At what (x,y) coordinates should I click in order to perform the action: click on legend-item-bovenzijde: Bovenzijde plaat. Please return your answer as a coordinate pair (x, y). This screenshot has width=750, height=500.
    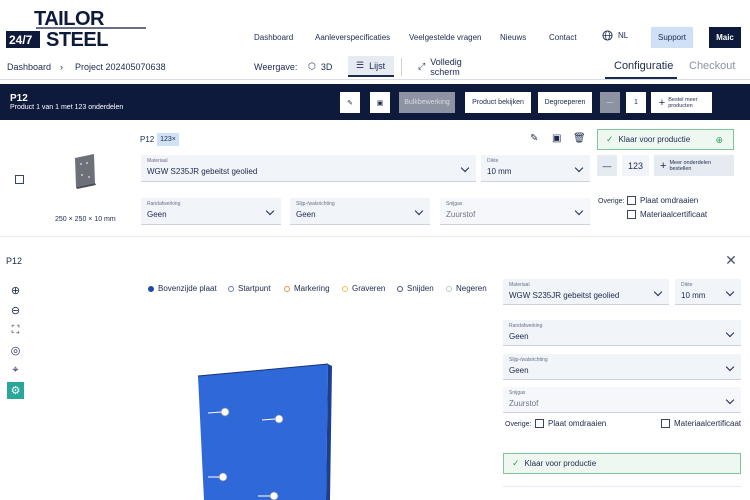
    Looking at the image, I should click on (182, 288).